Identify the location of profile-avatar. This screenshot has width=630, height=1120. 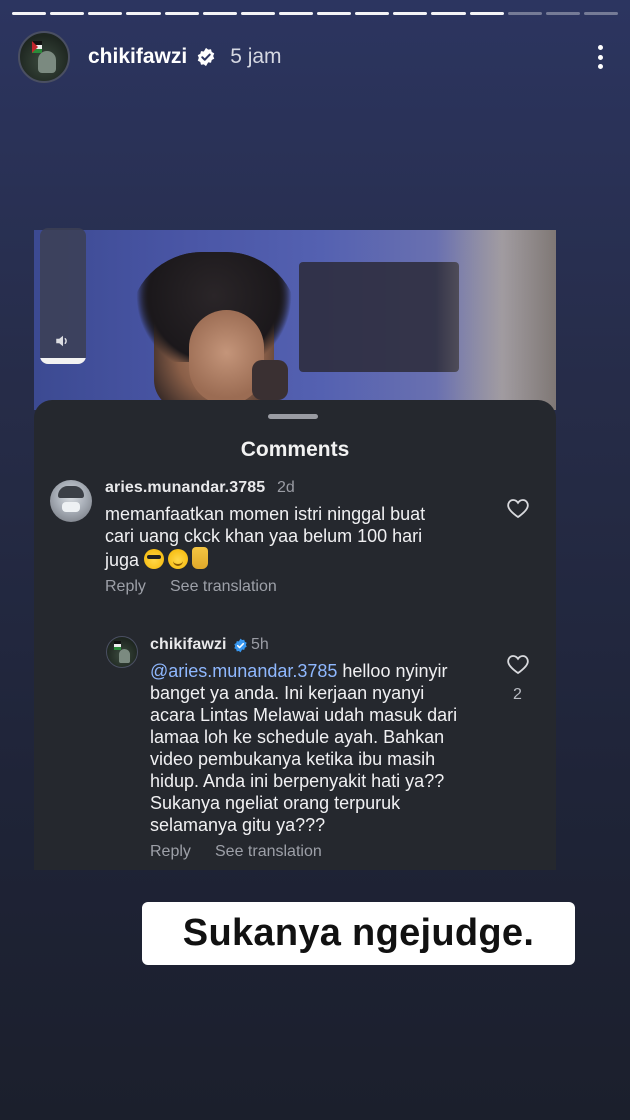
(44, 57).